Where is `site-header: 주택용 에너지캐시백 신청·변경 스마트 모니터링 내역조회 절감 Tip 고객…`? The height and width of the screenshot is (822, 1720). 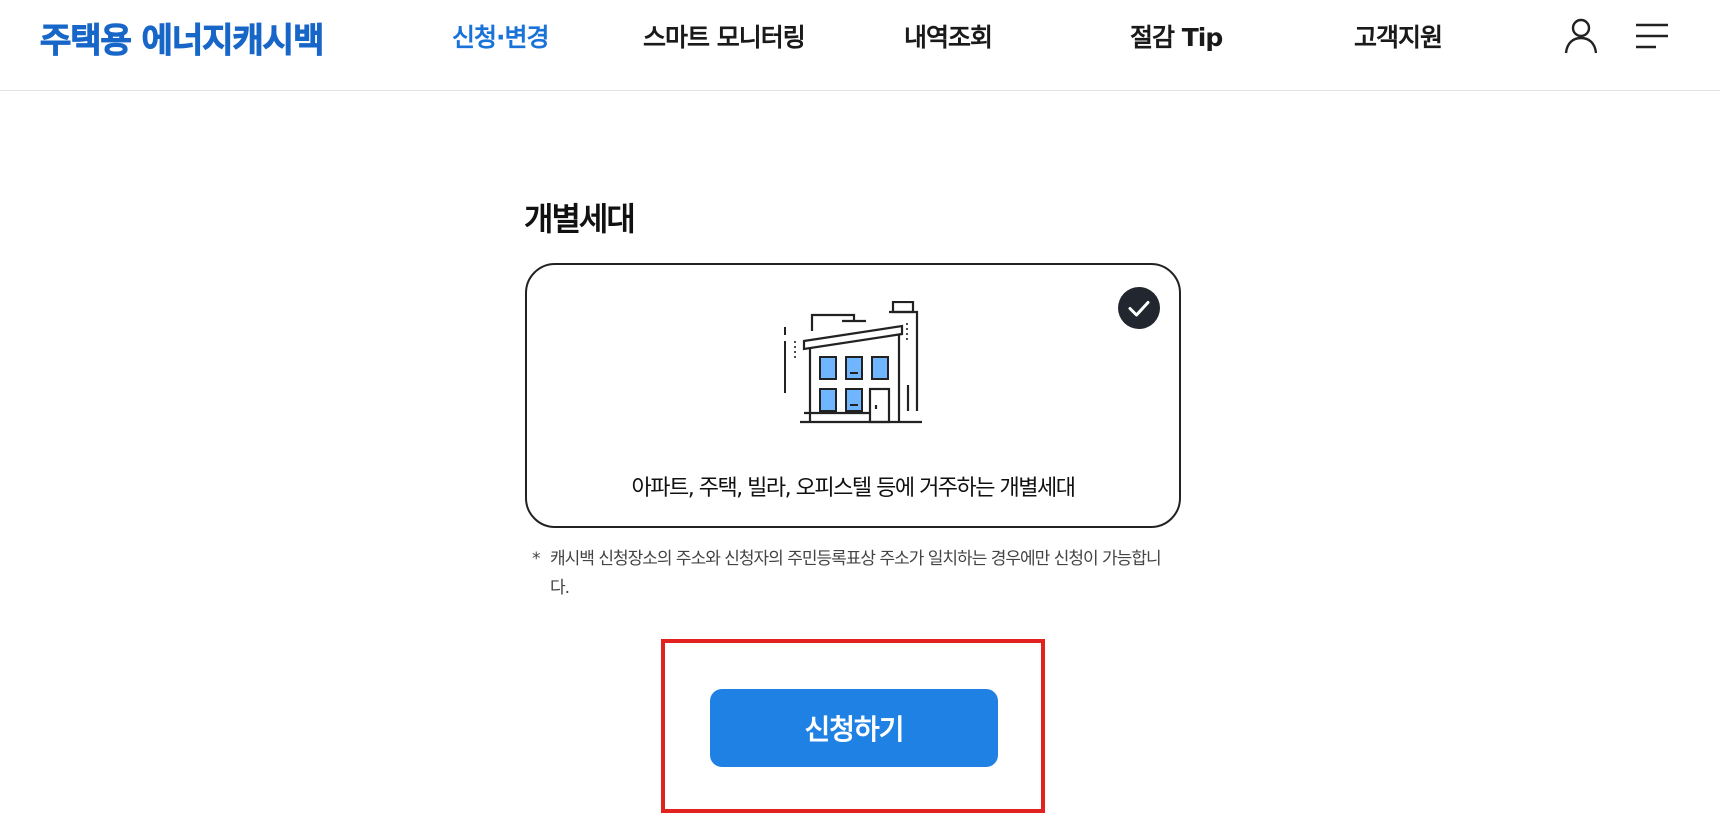
site-header: 주택용 에너지캐시백 신청·변경 스마트 모니터링 내역조회 절감 Tip 고객… is located at coordinates (860, 45).